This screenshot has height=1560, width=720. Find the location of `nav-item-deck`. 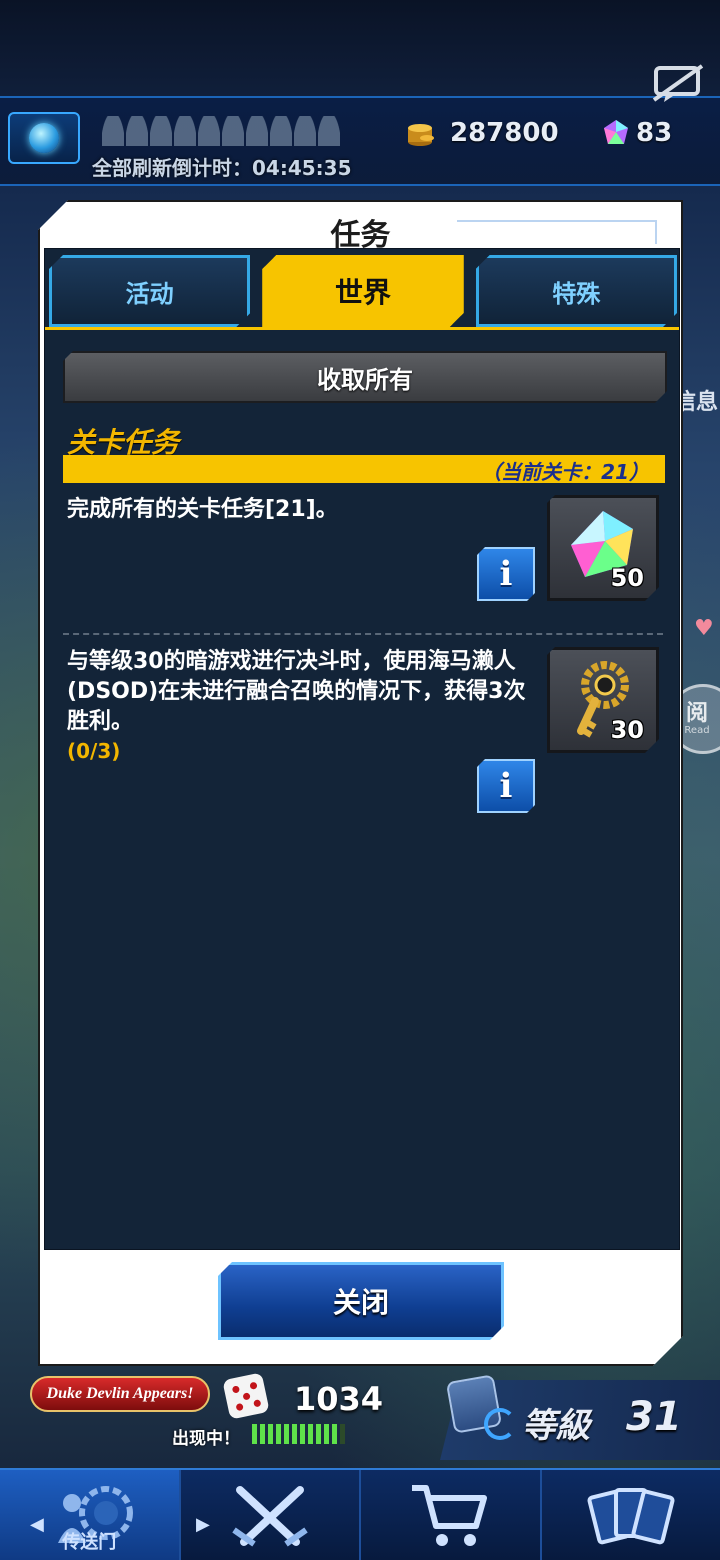

nav-item-deck is located at coordinates (631, 1515).